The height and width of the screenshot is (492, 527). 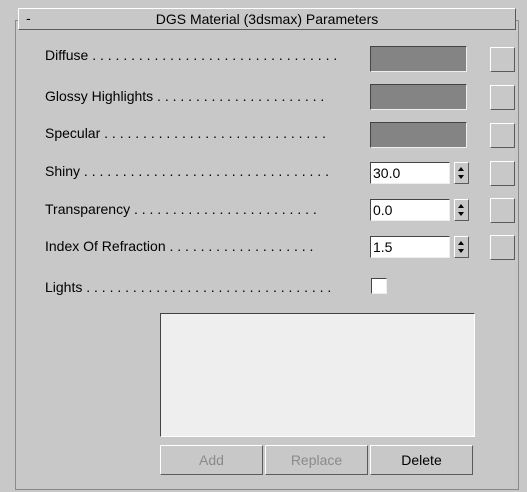 What do you see at coordinates (211, 460) in the screenshot?
I see `add-button: Add` at bounding box center [211, 460].